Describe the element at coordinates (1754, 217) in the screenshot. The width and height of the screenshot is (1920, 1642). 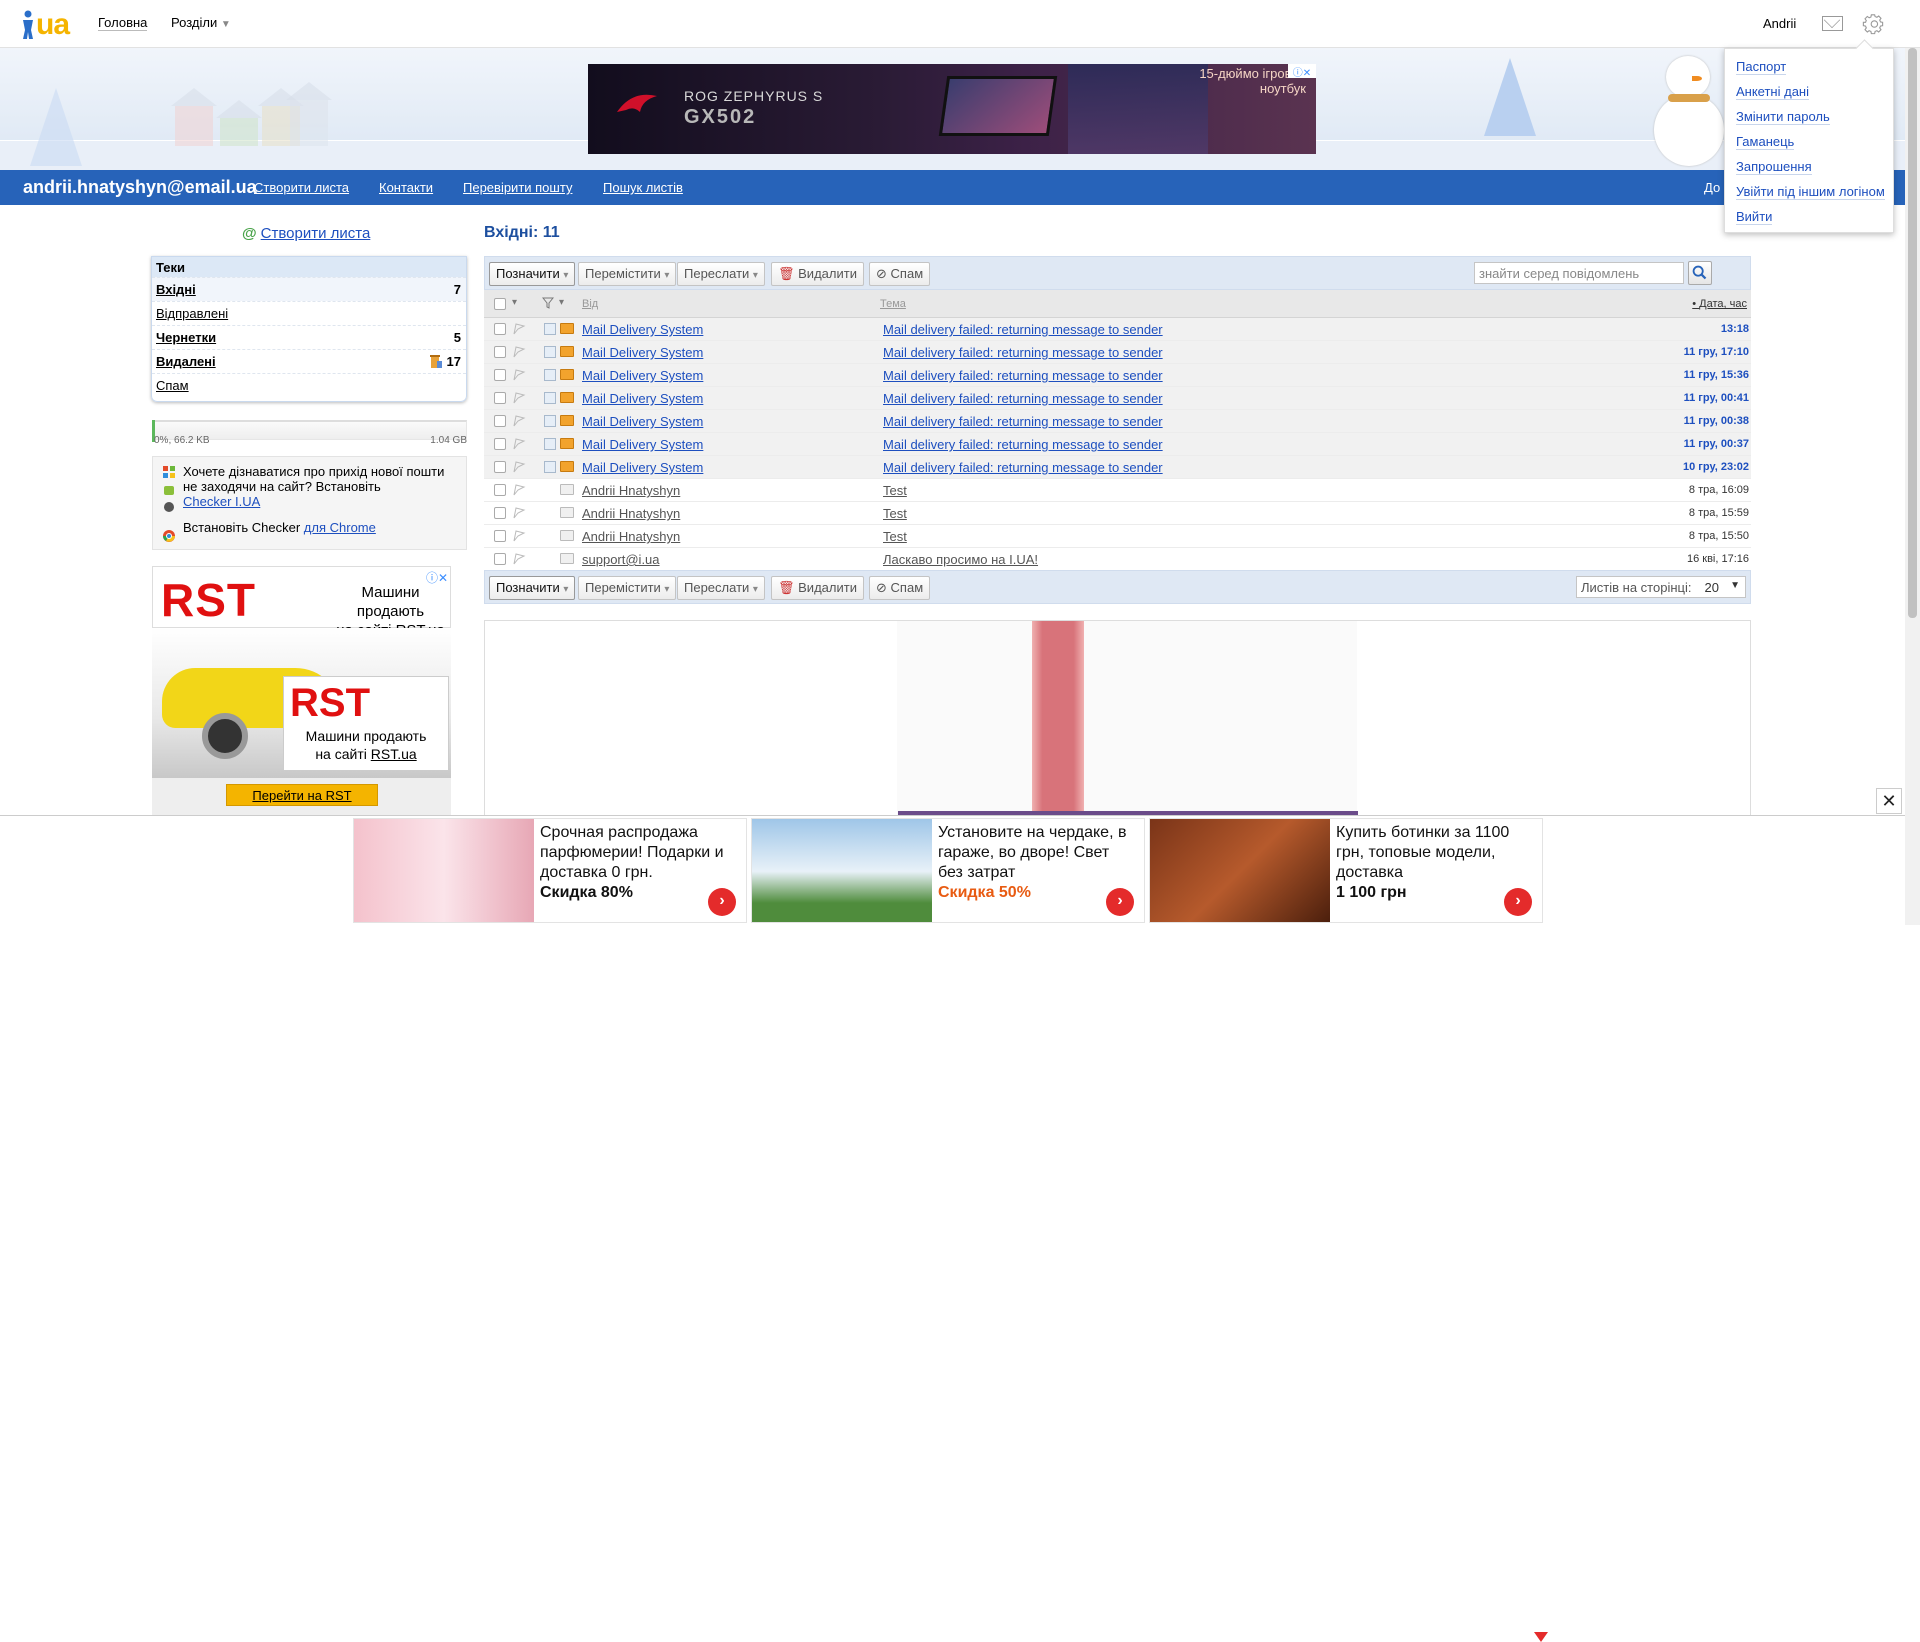
I see `menu-logout: Вийти` at that location.